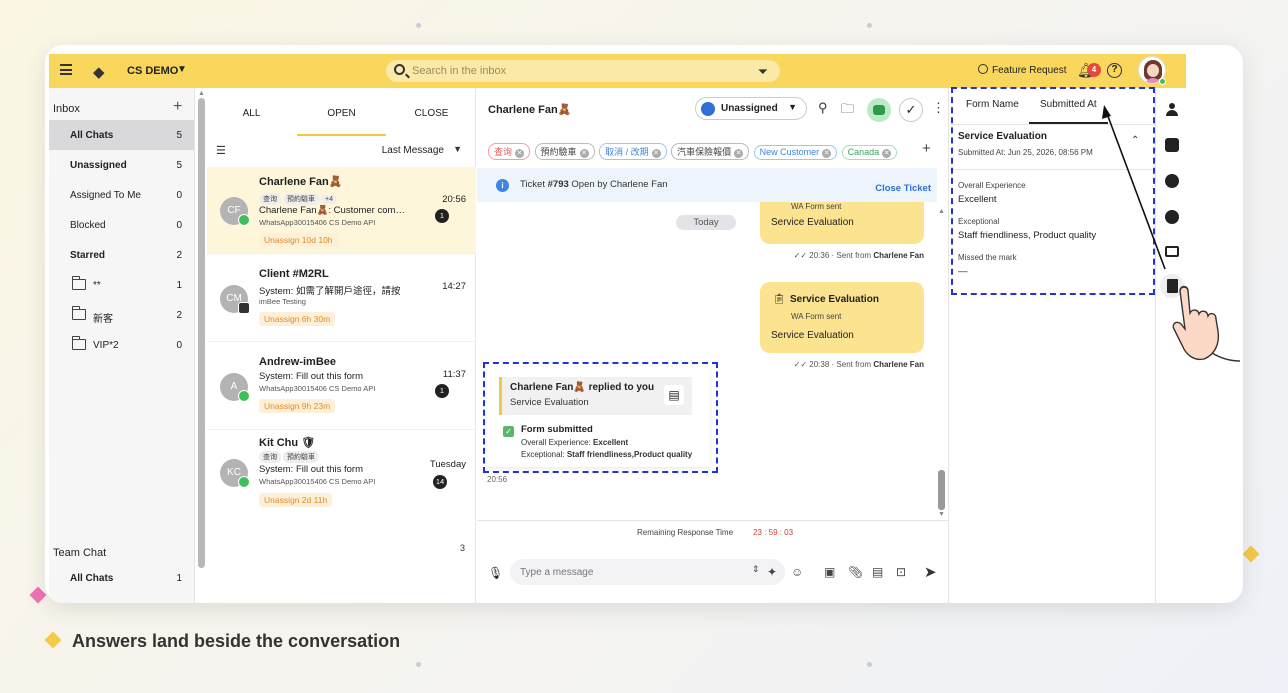 This screenshot has height=693, width=1288. What do you see at coordinates (1206, 323) in the screenshot?
I see `pointing-hand-icon` at bounding box center [1206, 323].